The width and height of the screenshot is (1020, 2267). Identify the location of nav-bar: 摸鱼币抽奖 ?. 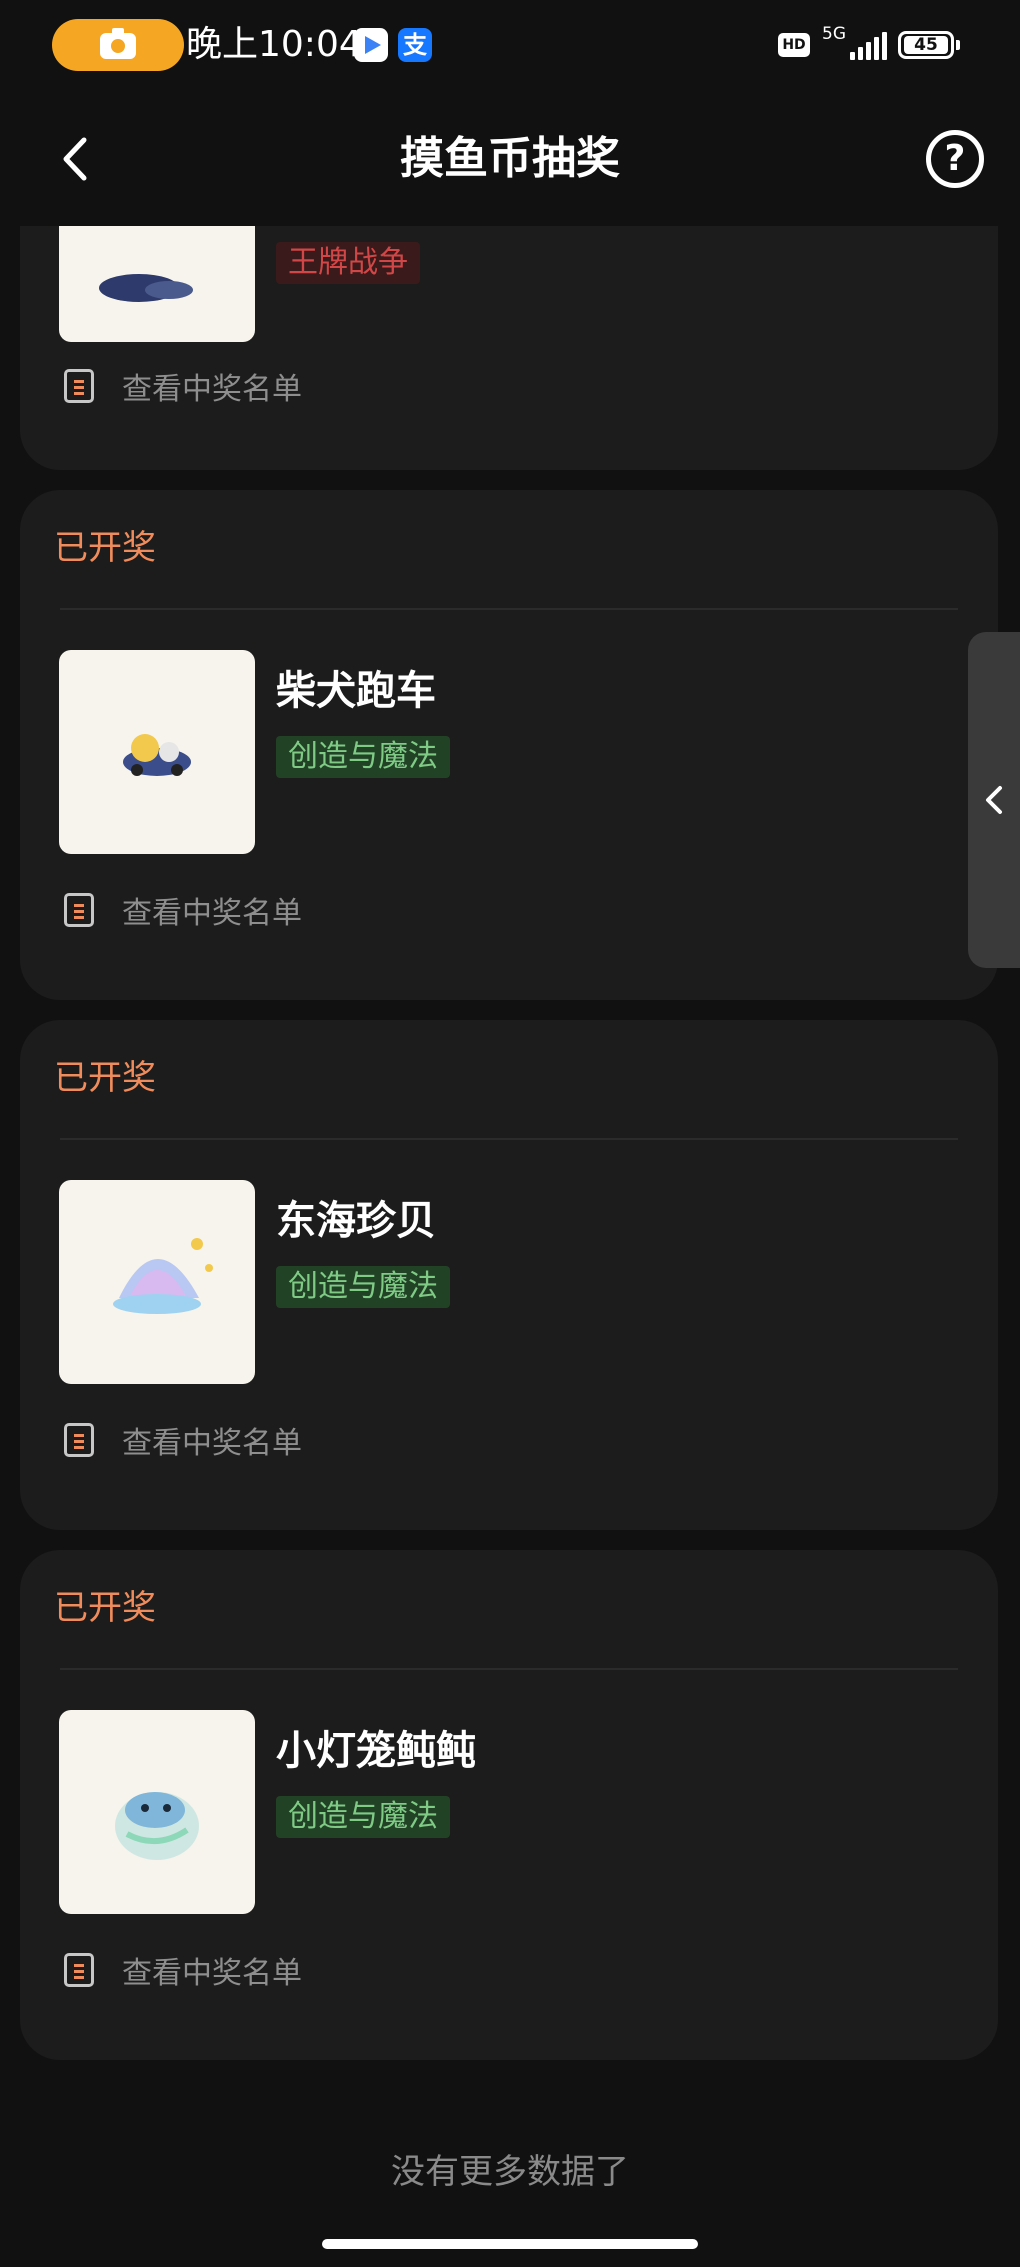
(510, 159).